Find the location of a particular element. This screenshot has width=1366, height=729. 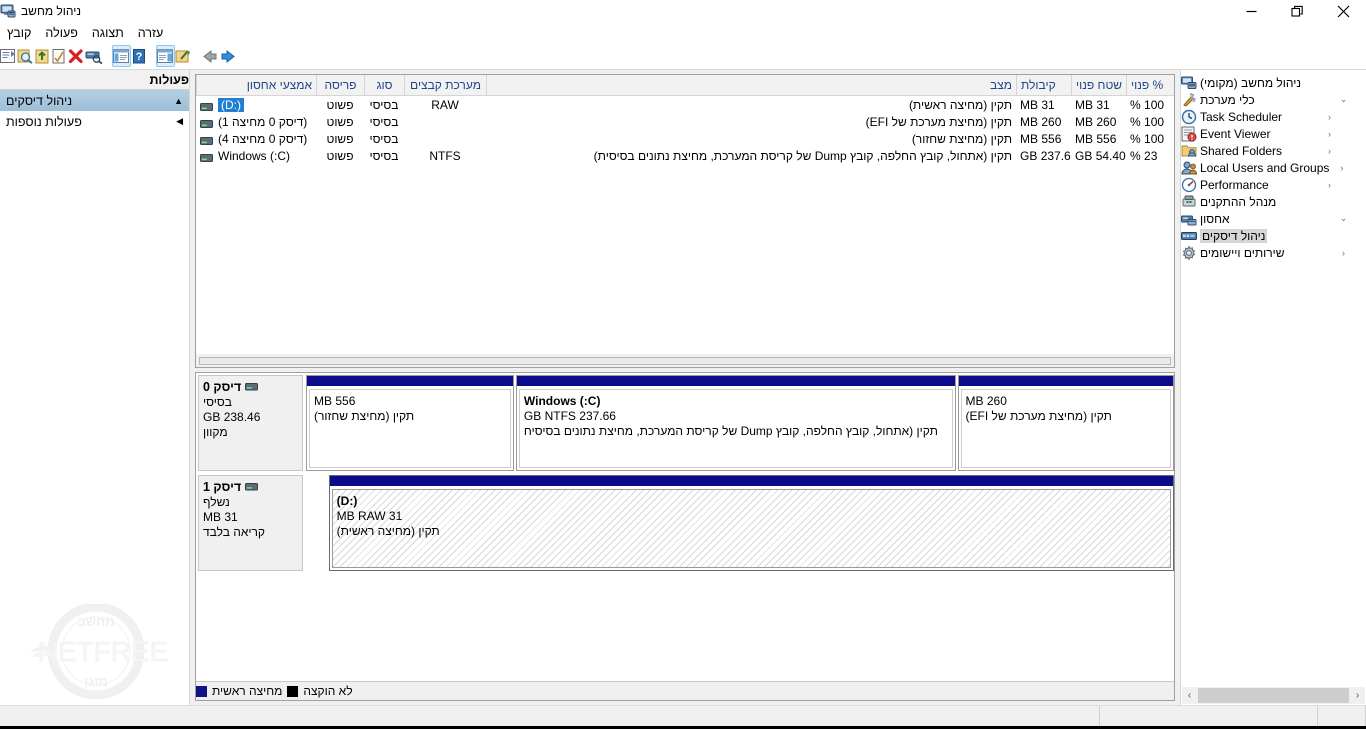

volume-list-splitter is located at coordinates (685, 360).